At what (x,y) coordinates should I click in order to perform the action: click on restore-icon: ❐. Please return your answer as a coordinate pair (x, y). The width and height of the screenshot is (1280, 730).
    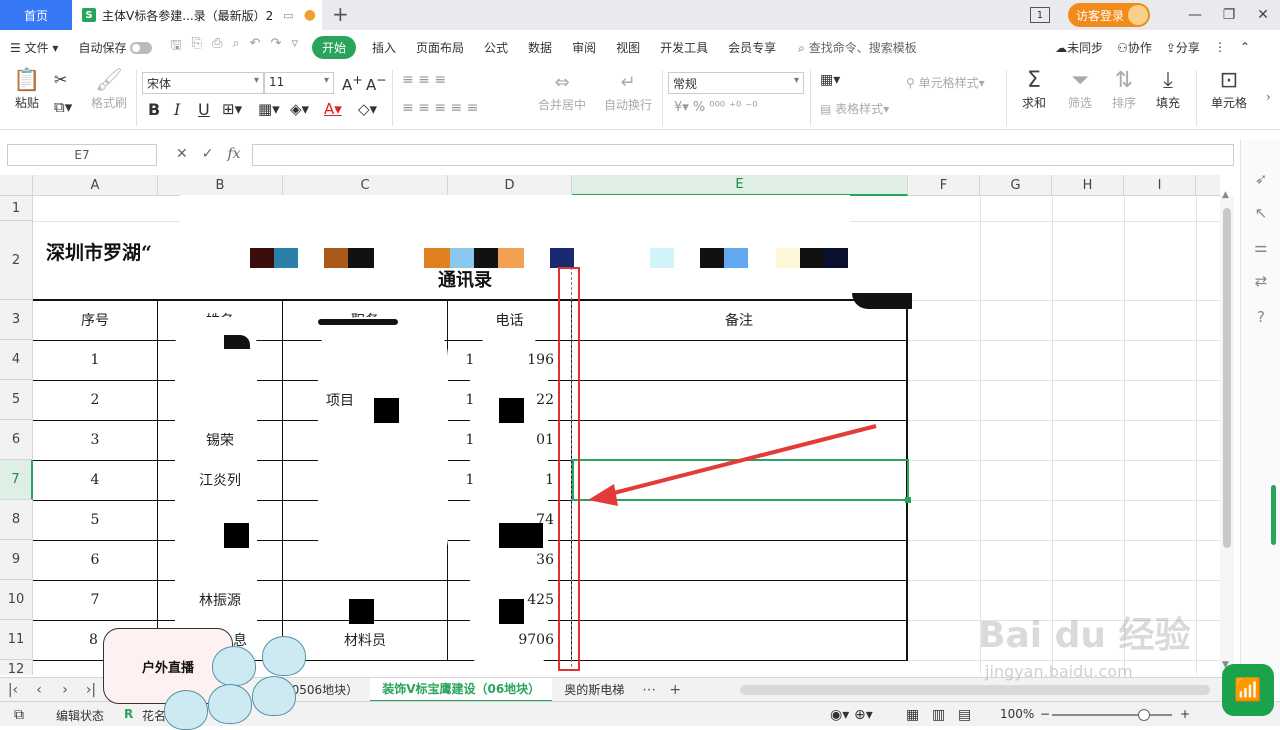
    Looking at the image, I should click on (1229, 15).